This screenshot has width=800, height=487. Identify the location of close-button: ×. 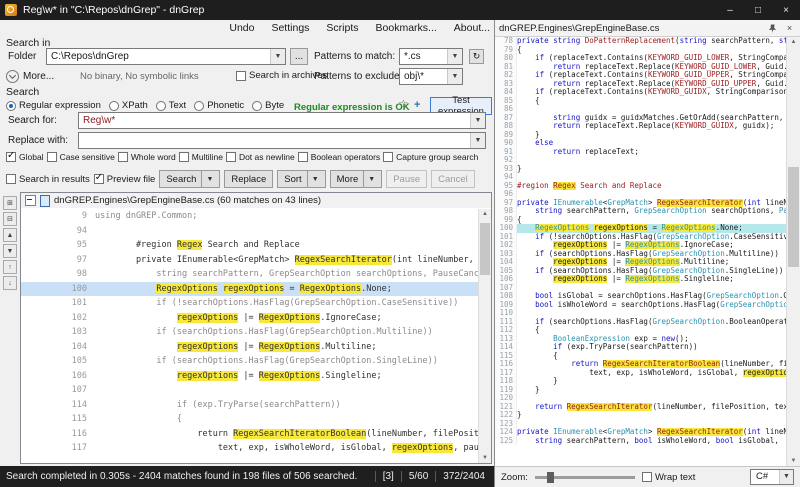
(786, 10).